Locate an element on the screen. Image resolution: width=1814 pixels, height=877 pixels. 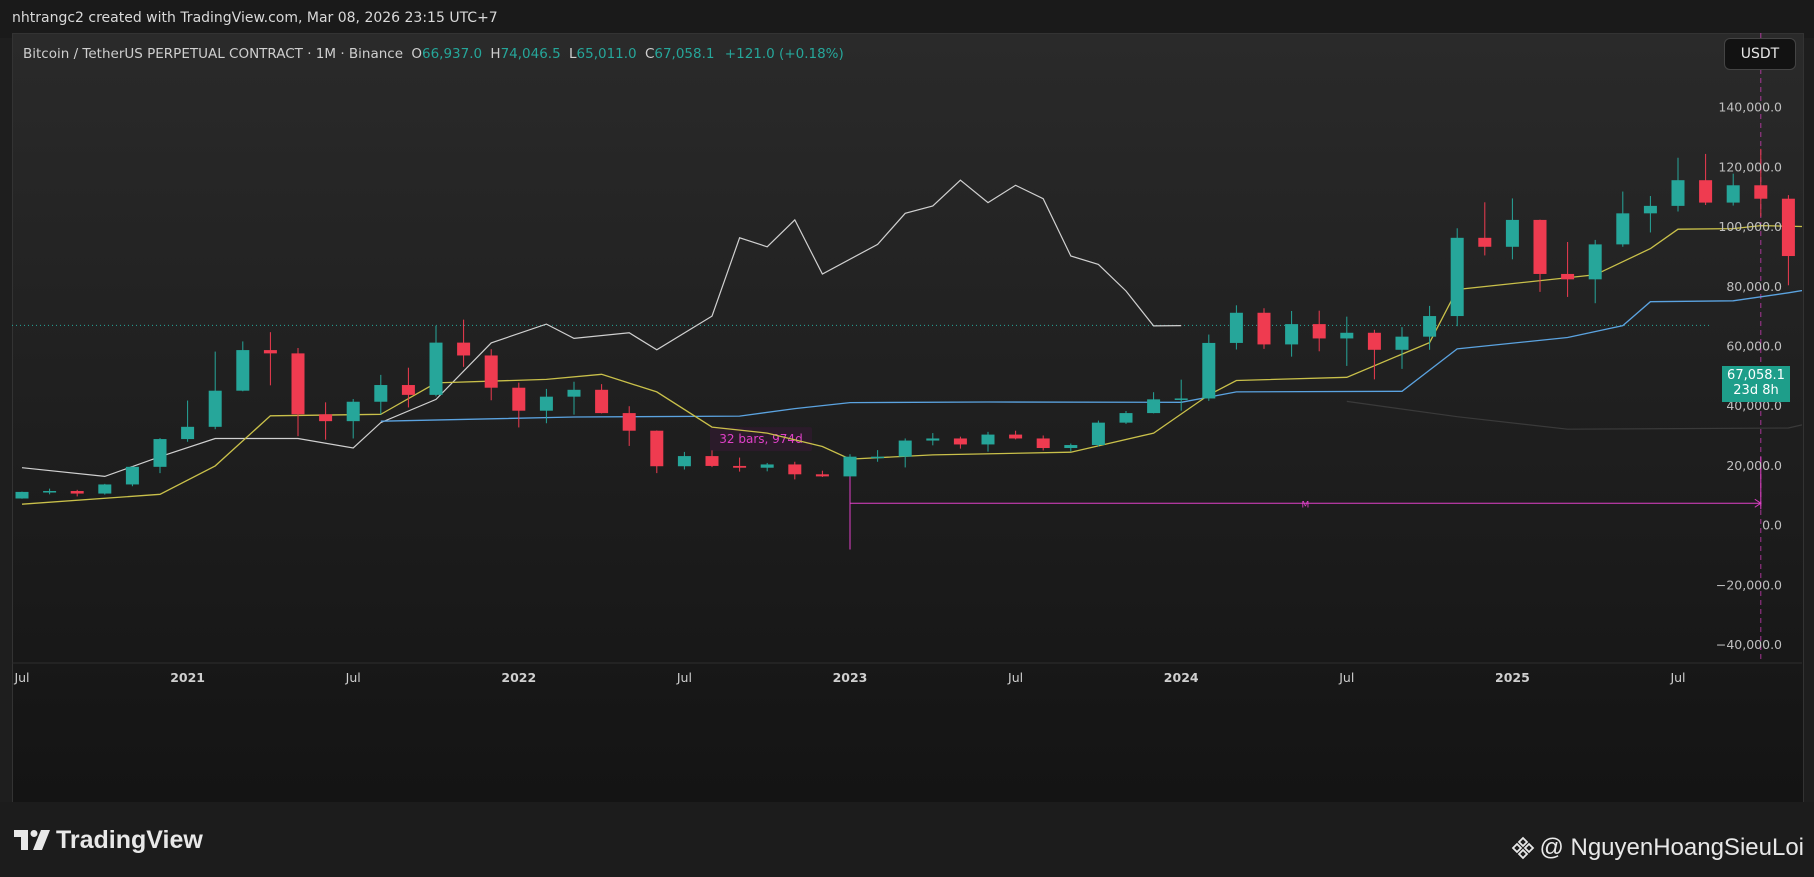
tradingview-icon is located at coordinates (32, 840).